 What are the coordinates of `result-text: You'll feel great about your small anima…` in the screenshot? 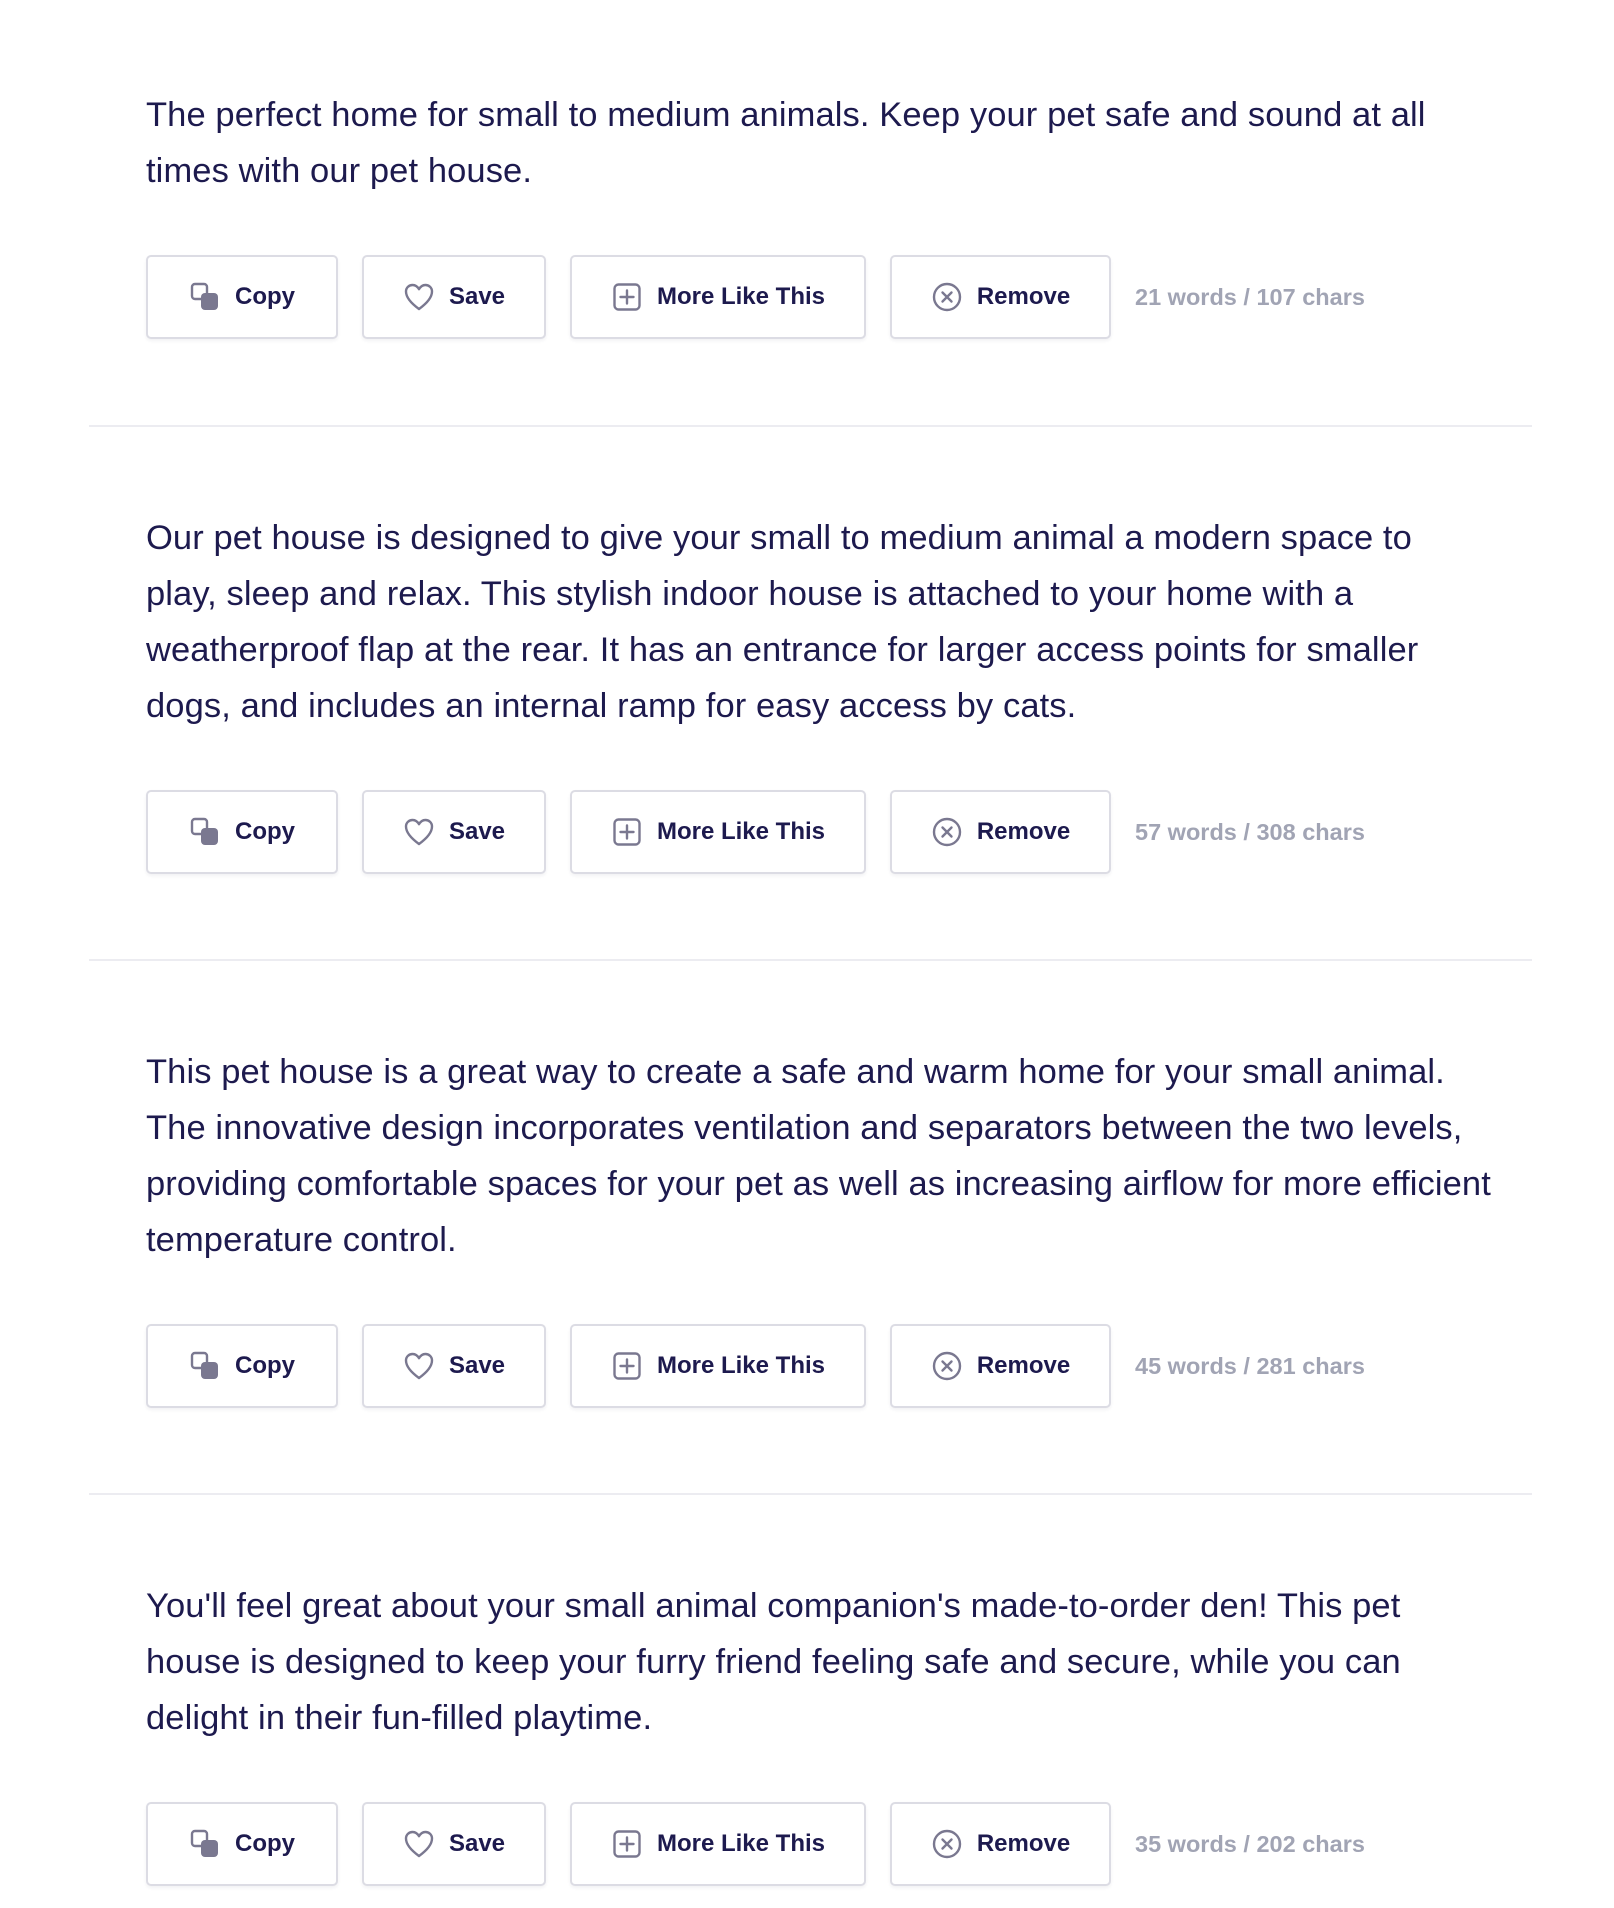 It's located at (773, 1662).